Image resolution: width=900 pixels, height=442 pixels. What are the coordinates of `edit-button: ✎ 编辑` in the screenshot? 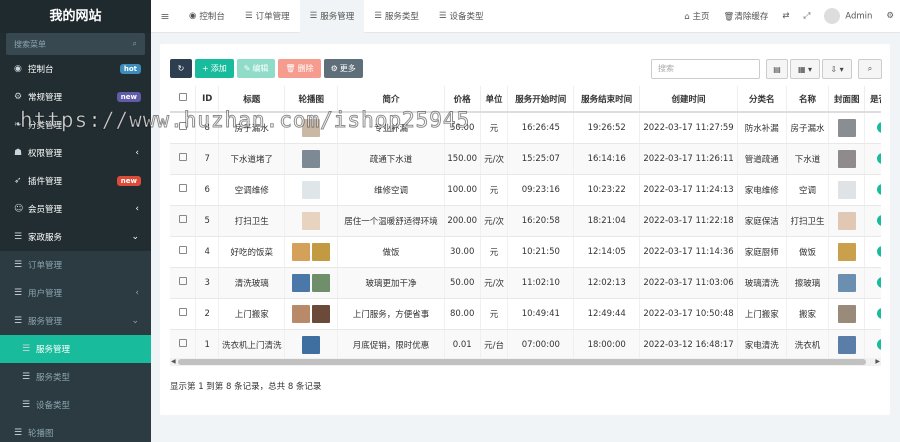 It's located at (256, 68).